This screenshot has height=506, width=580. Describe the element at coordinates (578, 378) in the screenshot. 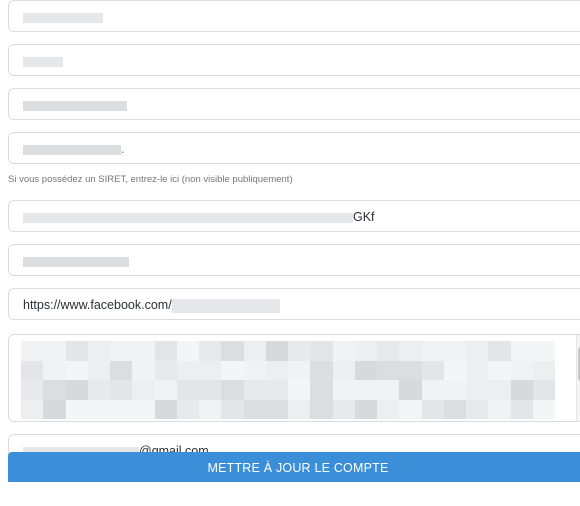

I see `textarea-scrollbar` at that location.